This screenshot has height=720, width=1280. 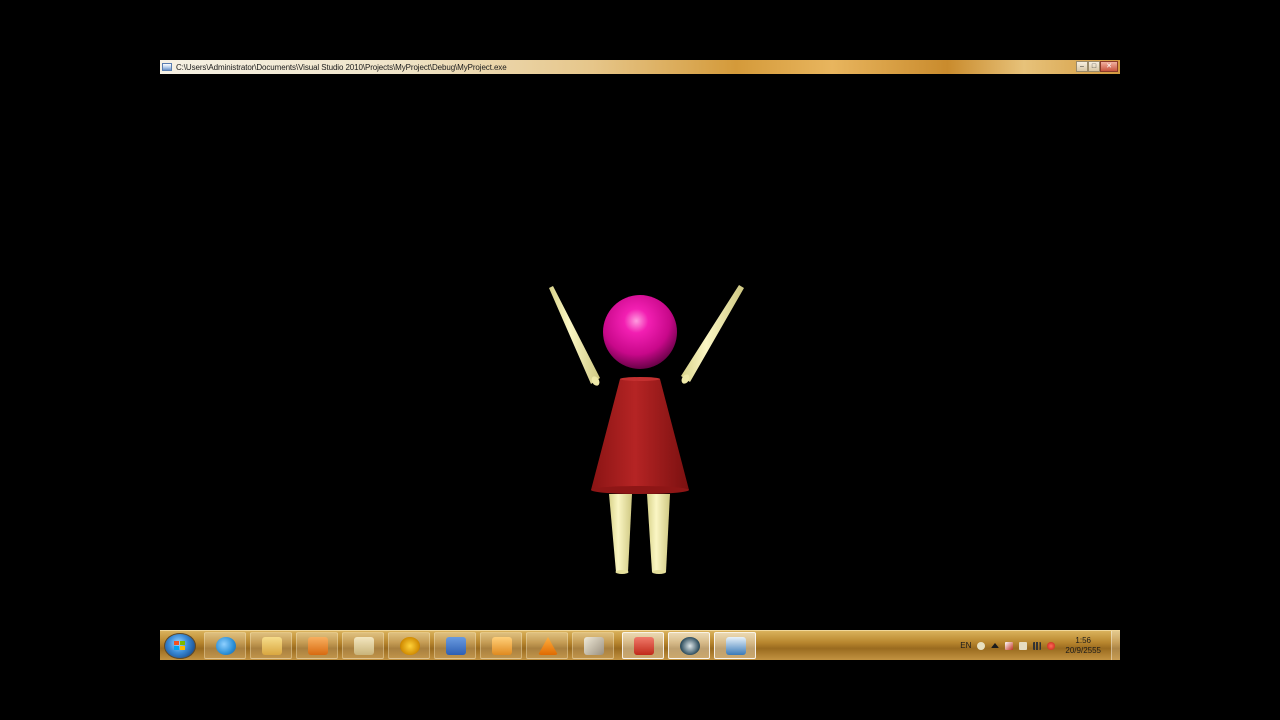 I want to click on clock-date: 20/9/2555, so click(x=1083, y=650).